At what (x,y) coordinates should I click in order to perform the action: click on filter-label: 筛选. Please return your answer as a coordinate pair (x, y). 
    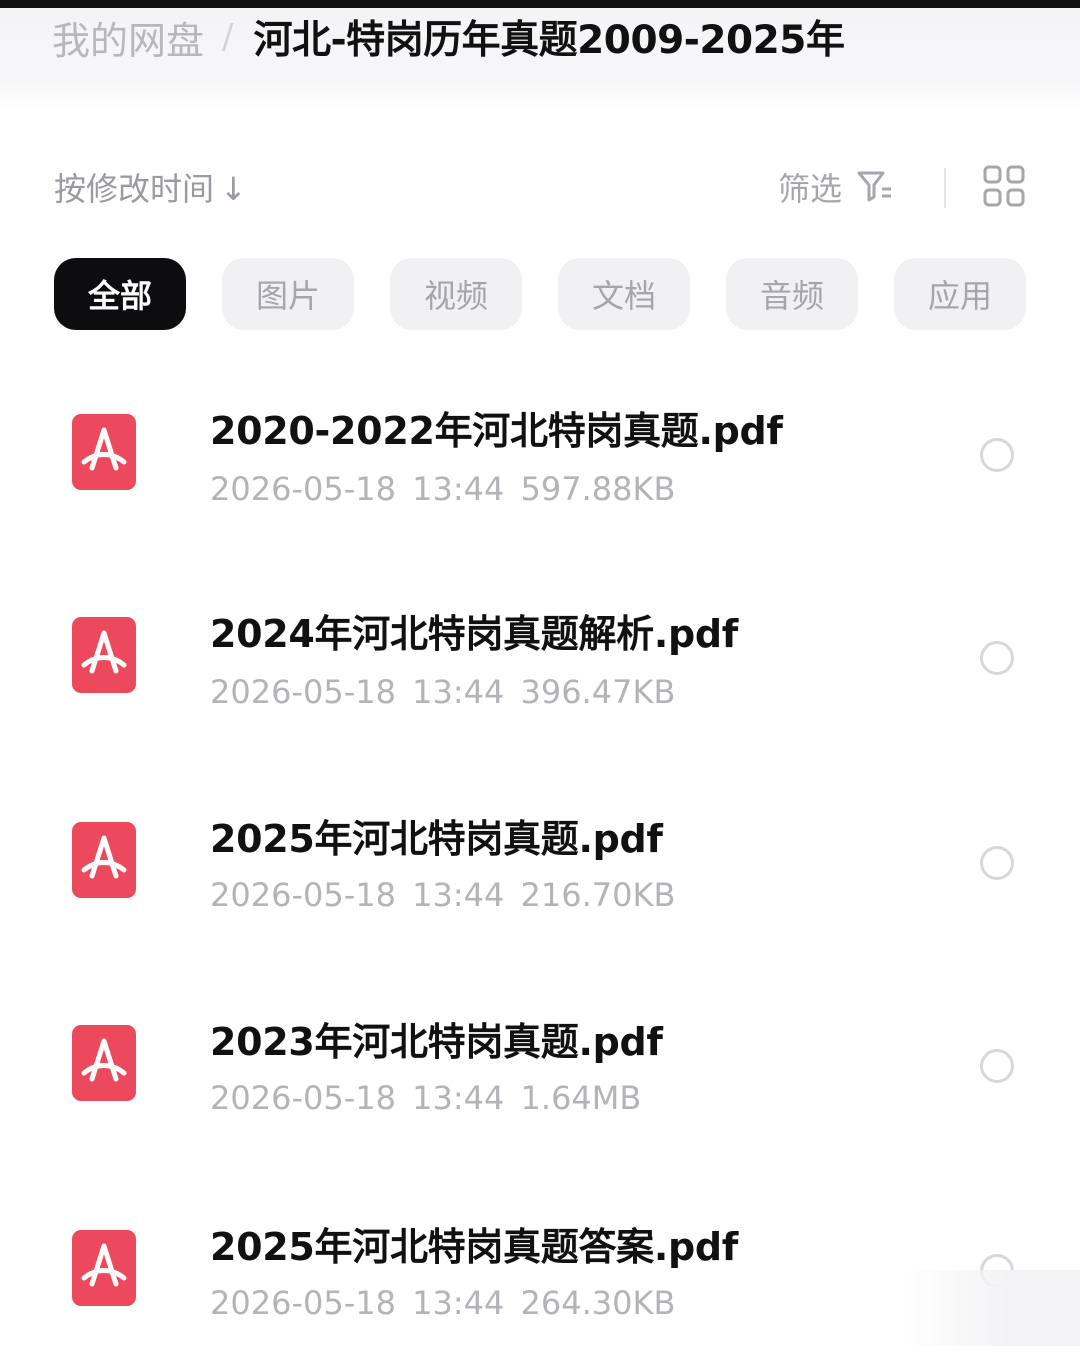
    Looking at the image, I should click on (810, 189).